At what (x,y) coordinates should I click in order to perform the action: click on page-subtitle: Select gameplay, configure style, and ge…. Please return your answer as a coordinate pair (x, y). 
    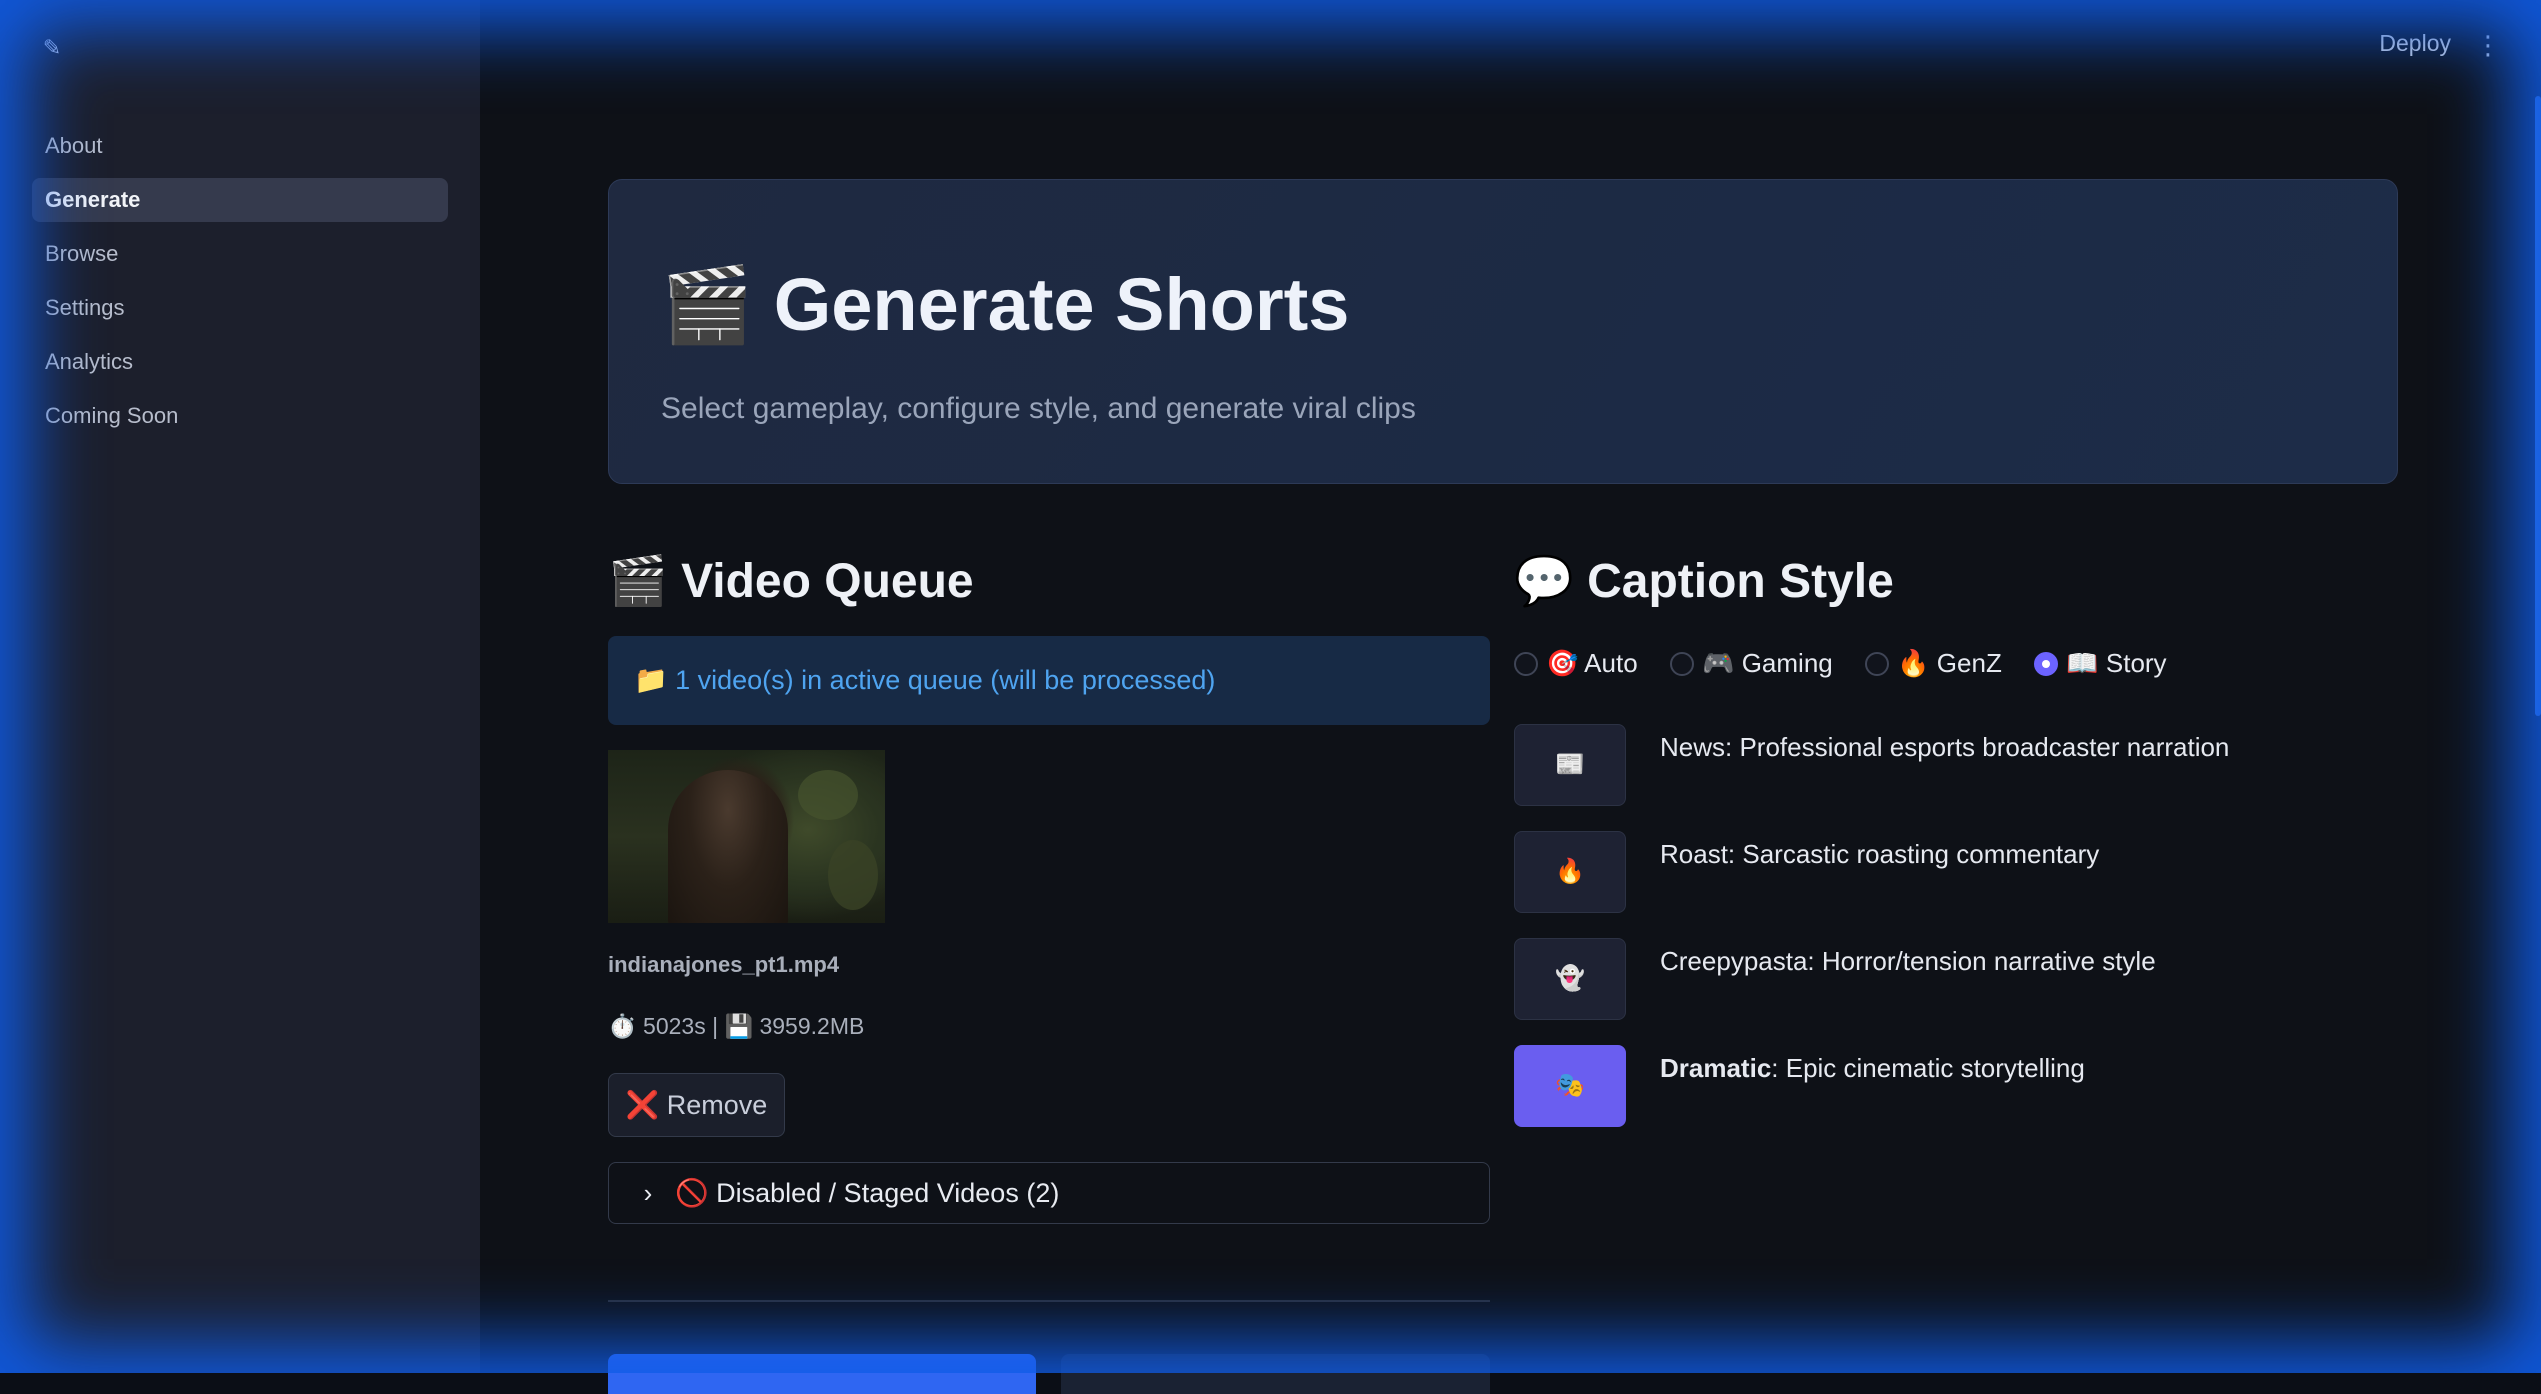
    Looking at the image, I should click on (1038, 408).